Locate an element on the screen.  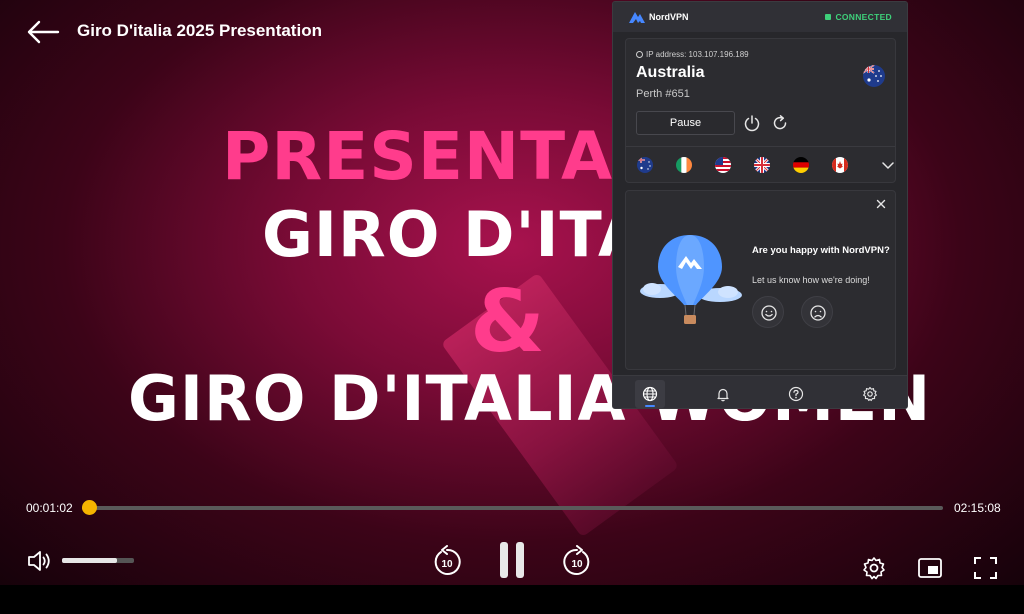
feedback-question: Are you happy with NordVPN? is located at coordinates (821, 250).